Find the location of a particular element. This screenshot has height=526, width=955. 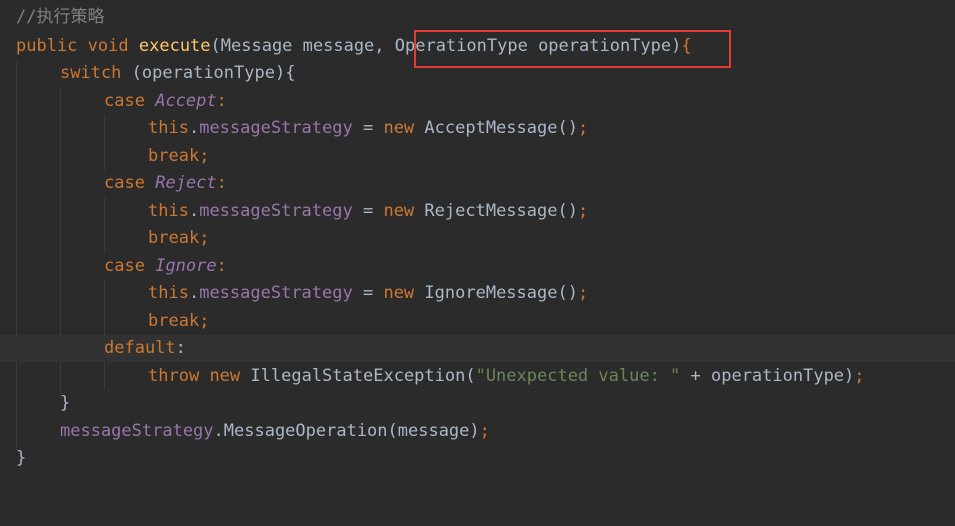

string-literal: "Unexpected value: " is located at coordinates (578, 376).